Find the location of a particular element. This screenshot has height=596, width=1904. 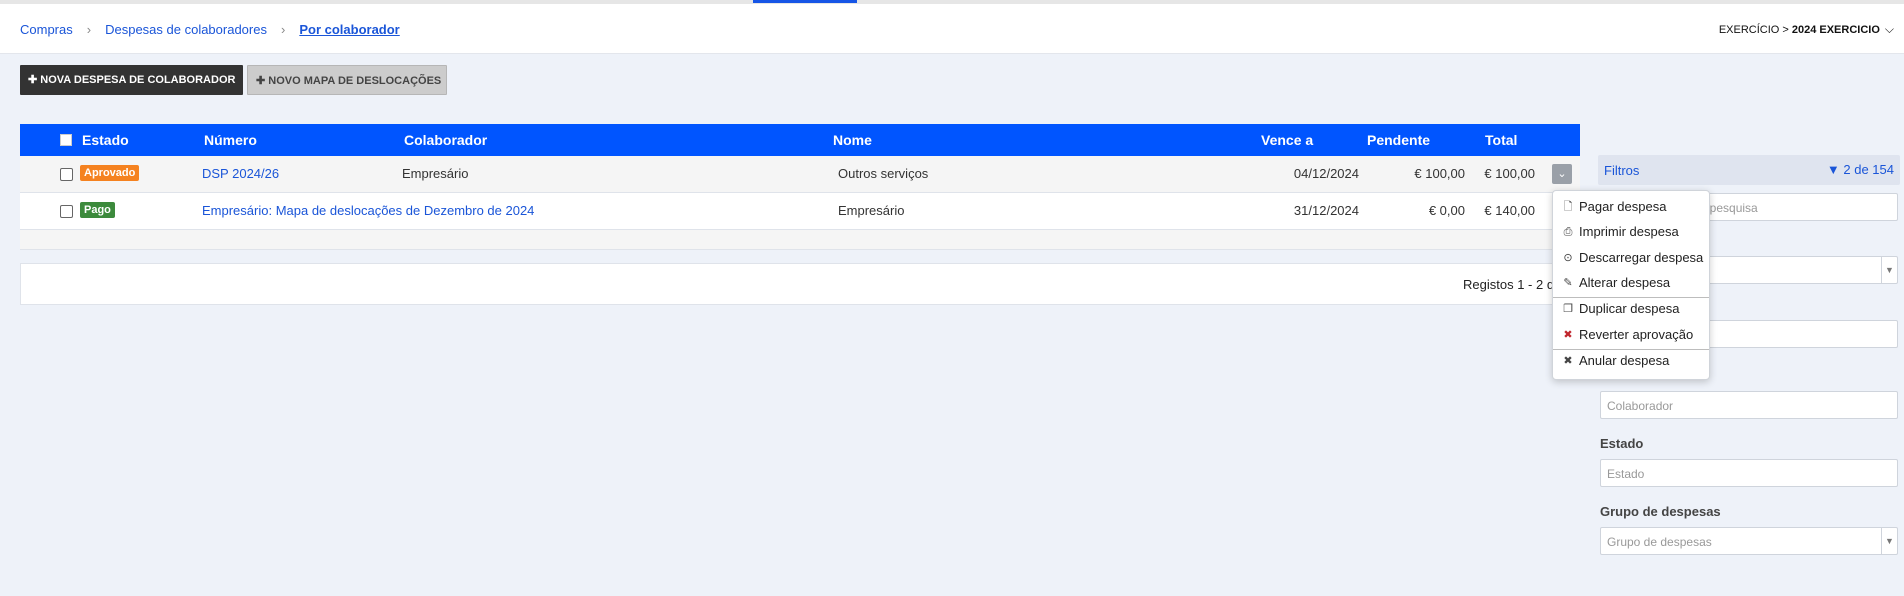

menu-item-duplicate: ❐ Duplicar despesa is located at coordinates (1631, 309).